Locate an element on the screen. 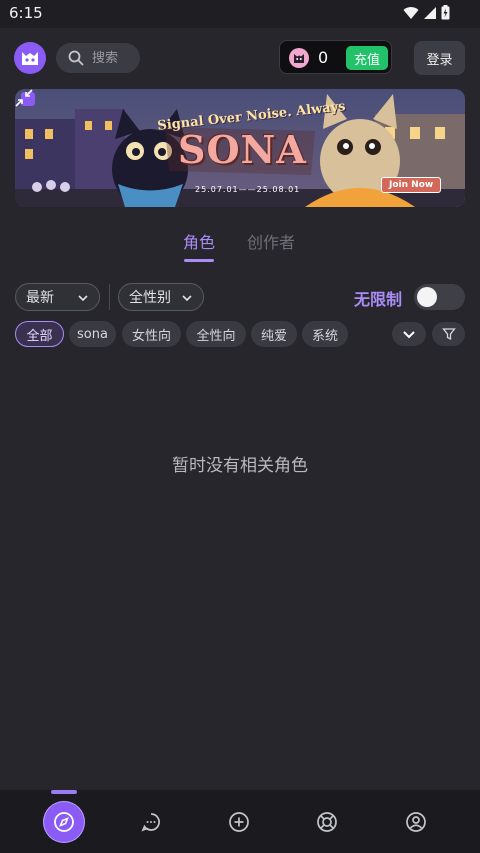 This screenshot has width=480, height=853. gender-dropdown: 全性别 is located at coordinates (161, 297).